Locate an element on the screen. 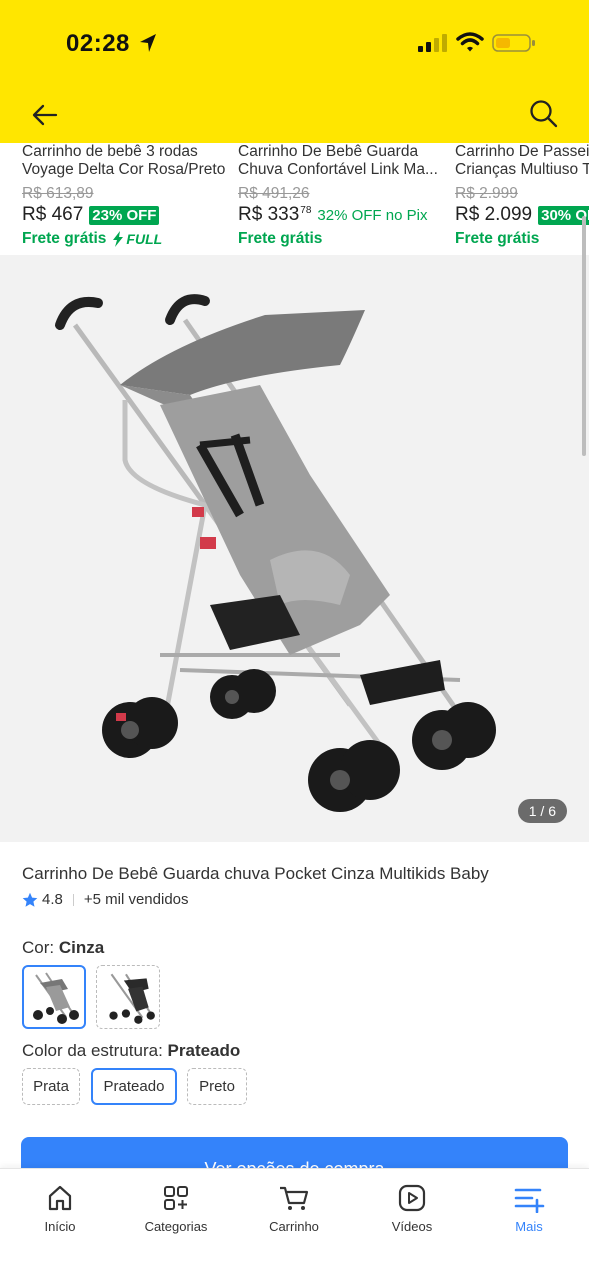 Image resolution: width=589 pixels, height=1280 pixels. back-arrow-icon is located at coordinates (45, 115).